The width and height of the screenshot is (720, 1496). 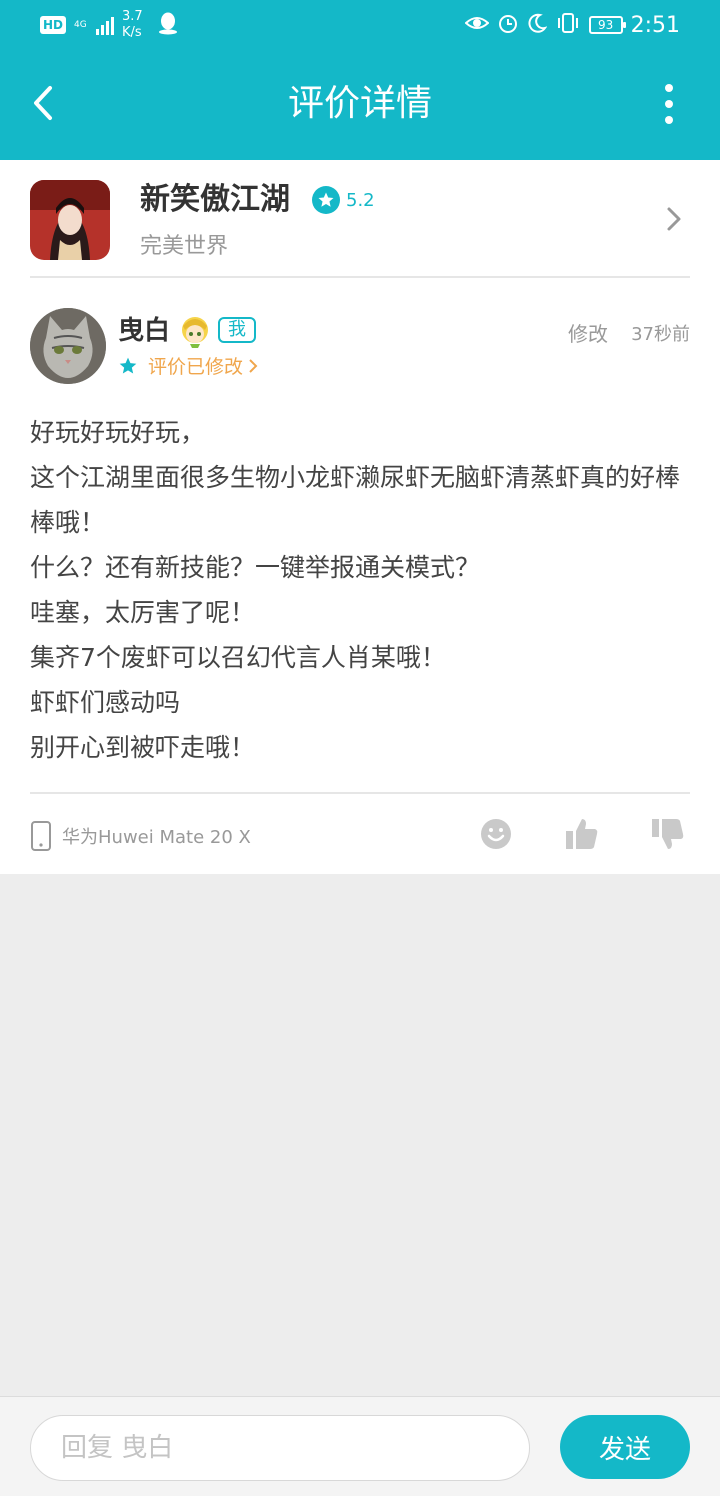 What do you see at coordinates (80, 24) in the screenshot?
I see `network-type: 4G` at bounding box center [80, 24].